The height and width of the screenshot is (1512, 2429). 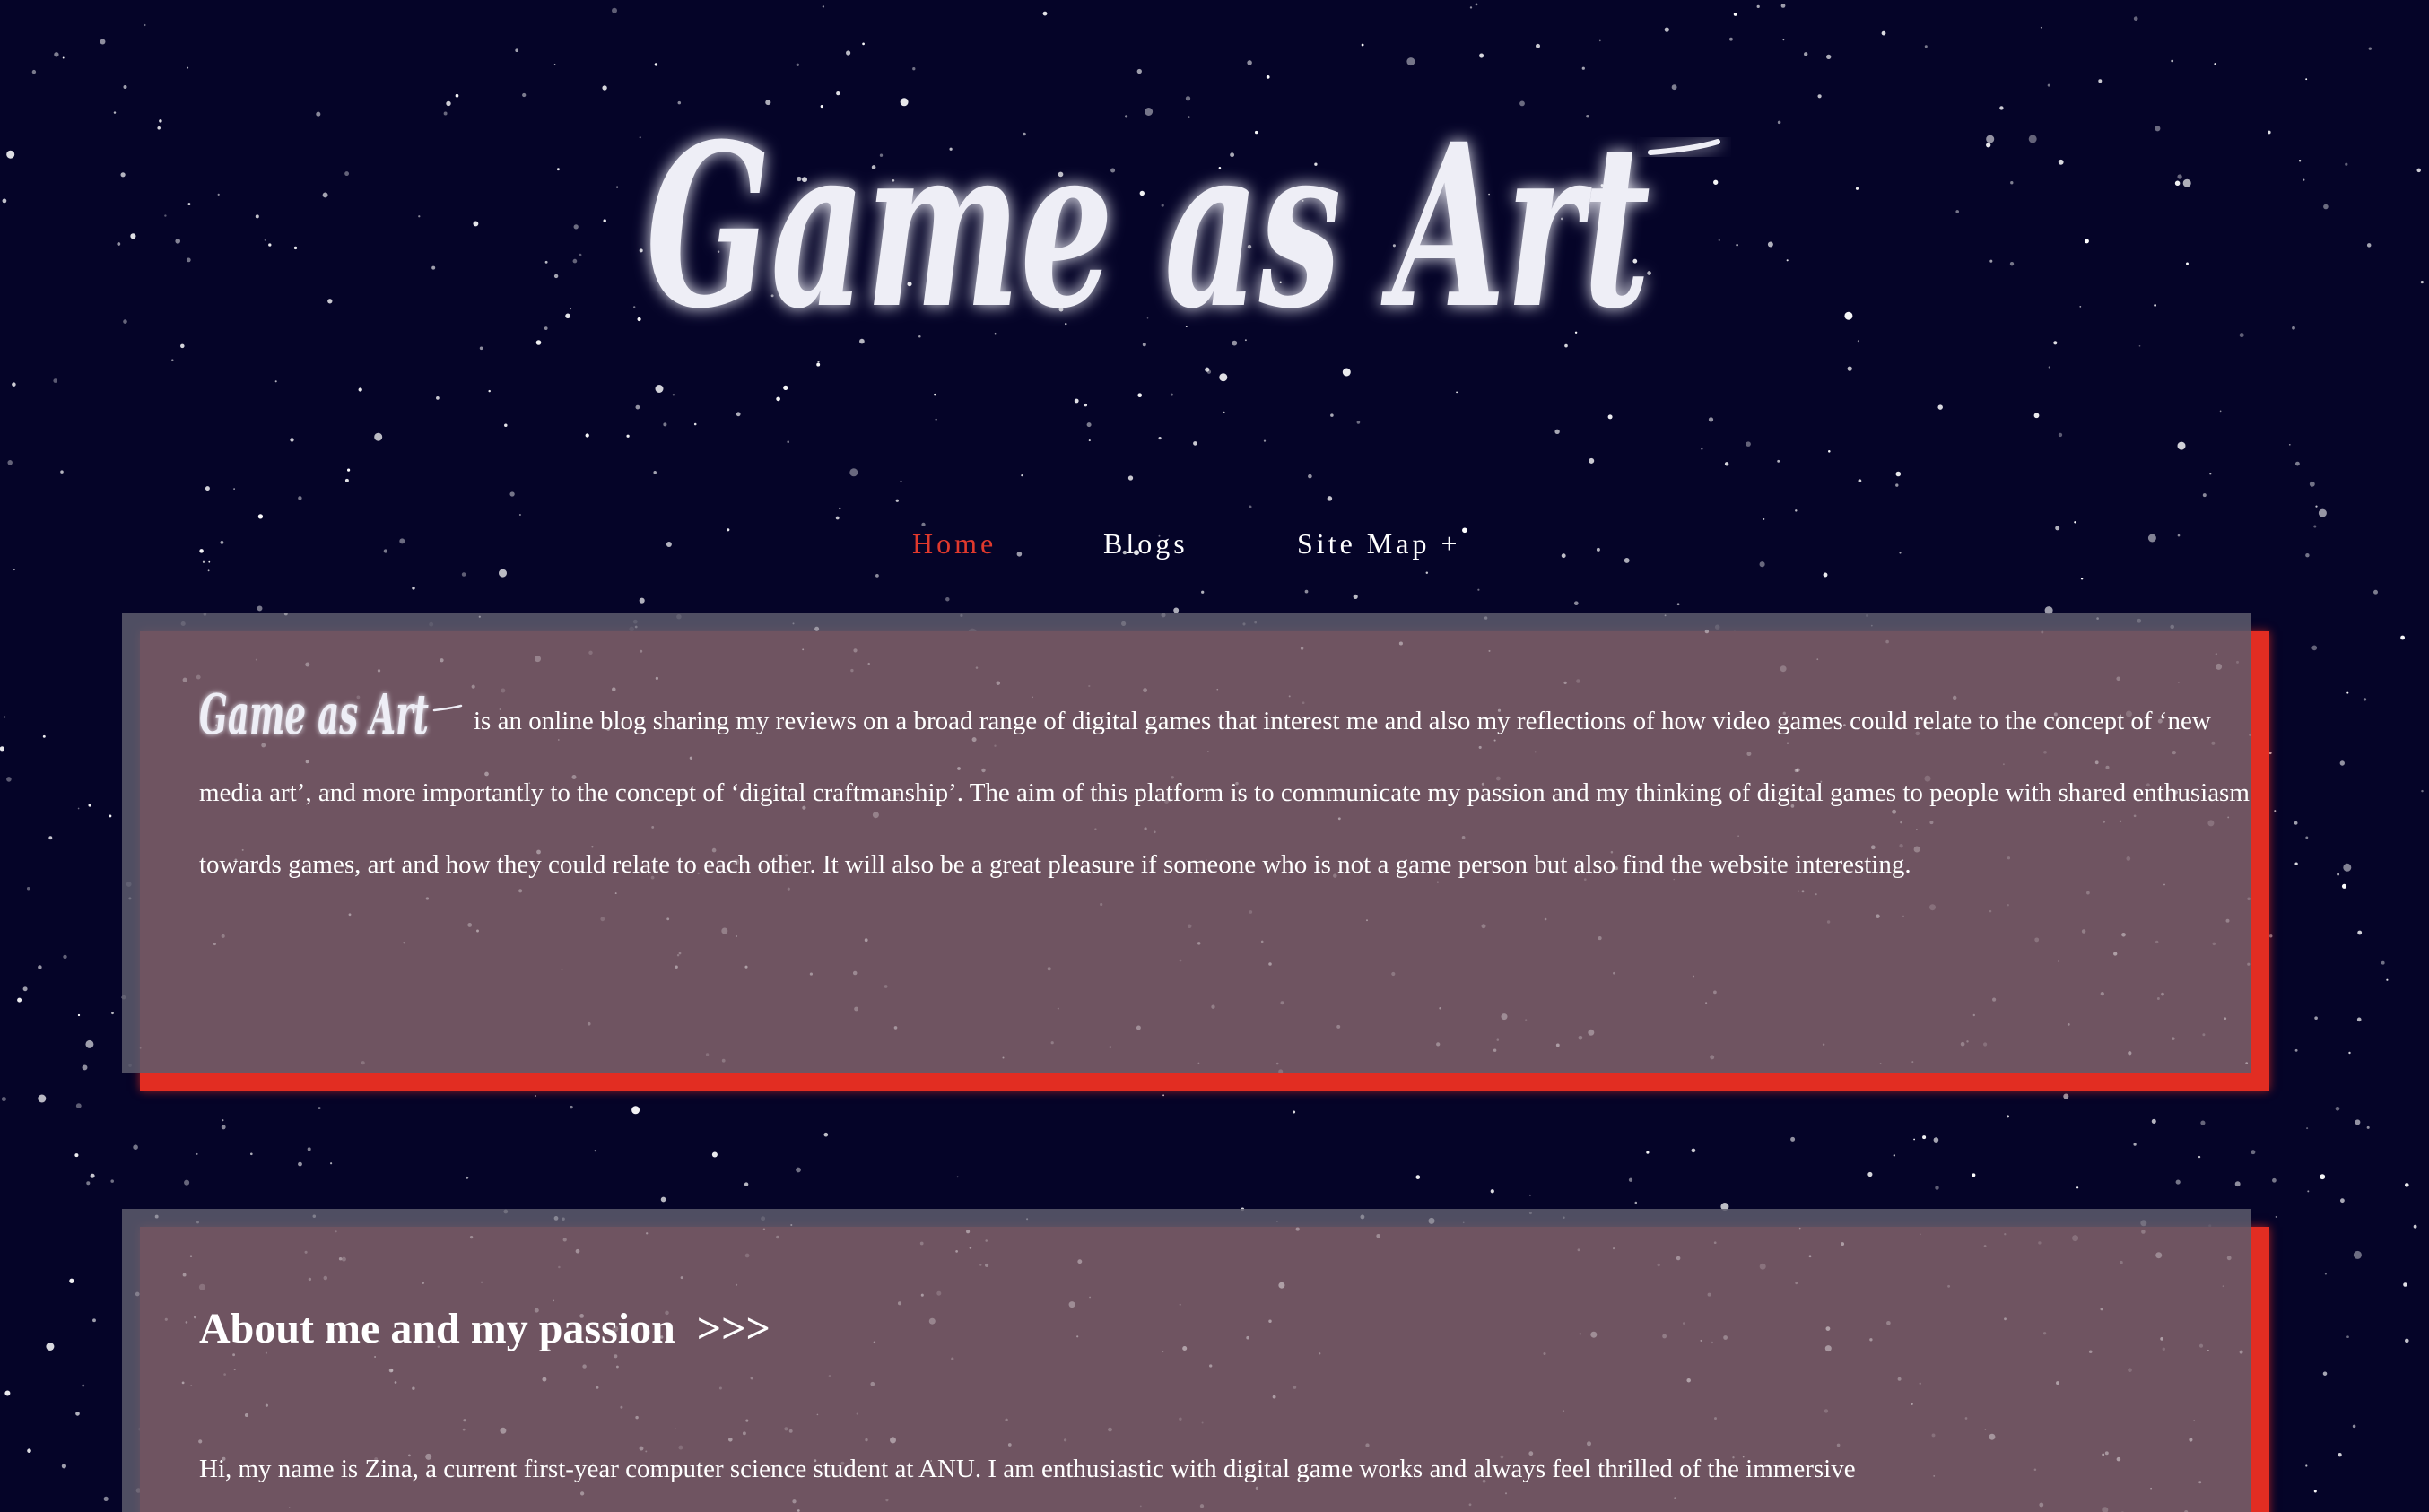 I want to click on about-heading-text: About me and my passion, so click(x=437, y=1328).